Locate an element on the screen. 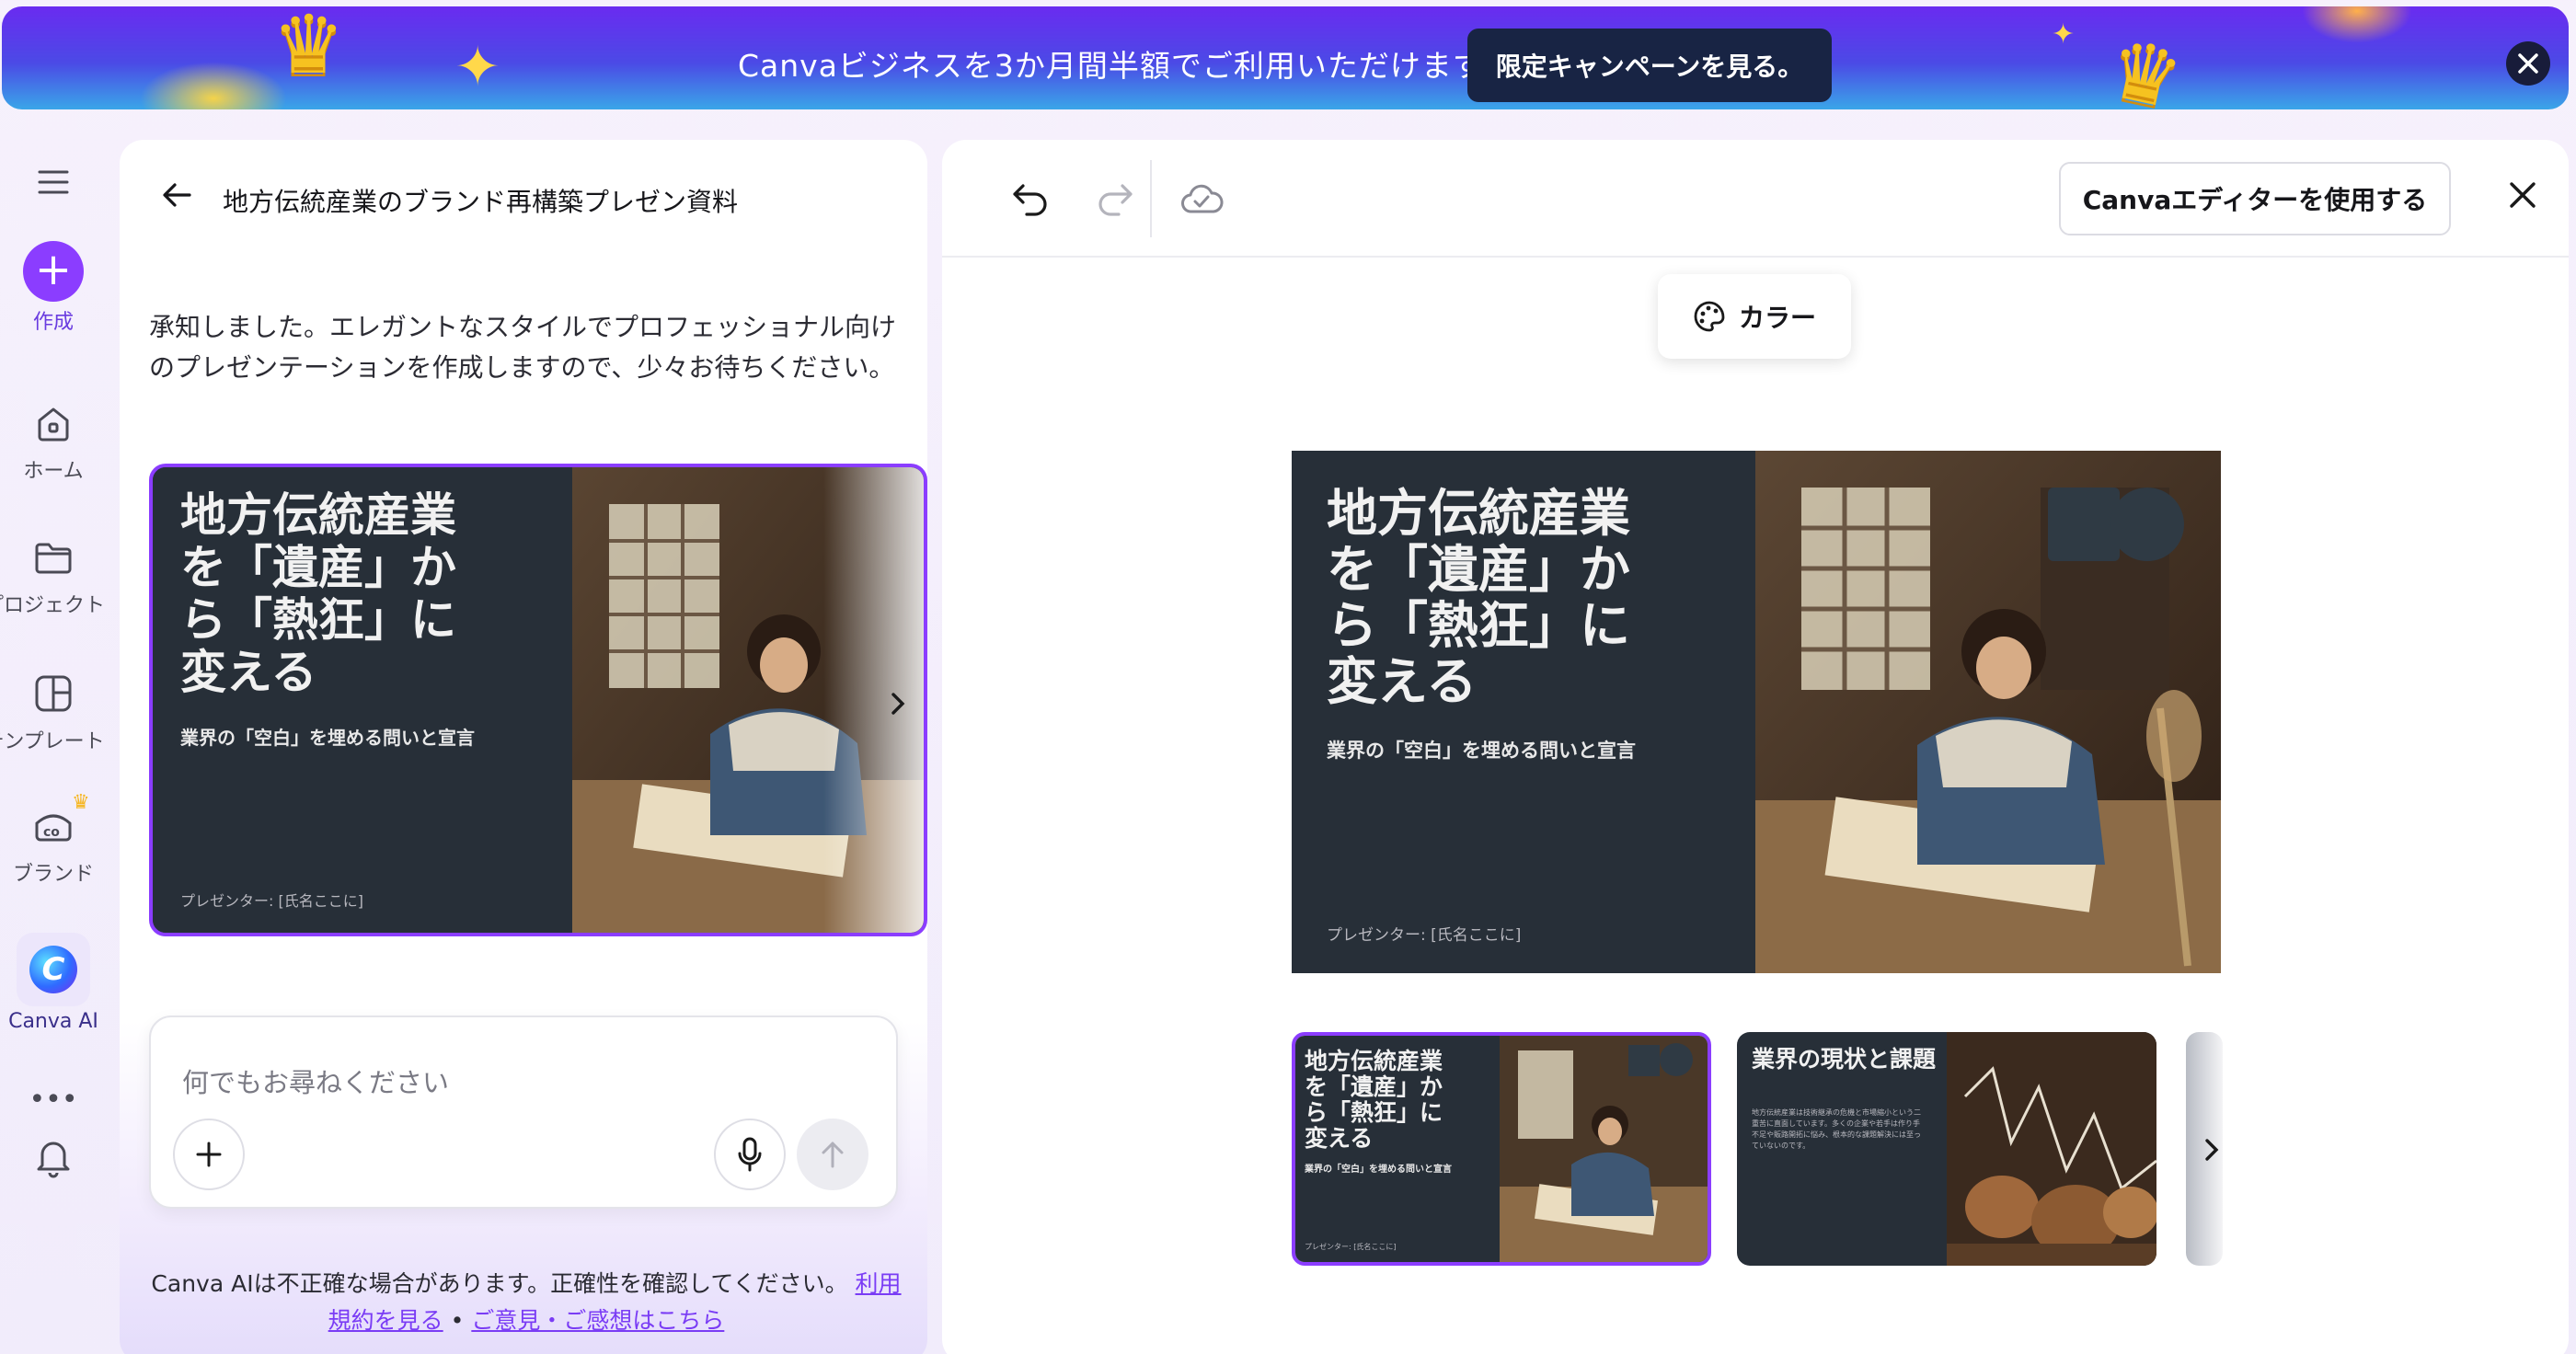  svg-text: co is located at coordinates (51, 833).